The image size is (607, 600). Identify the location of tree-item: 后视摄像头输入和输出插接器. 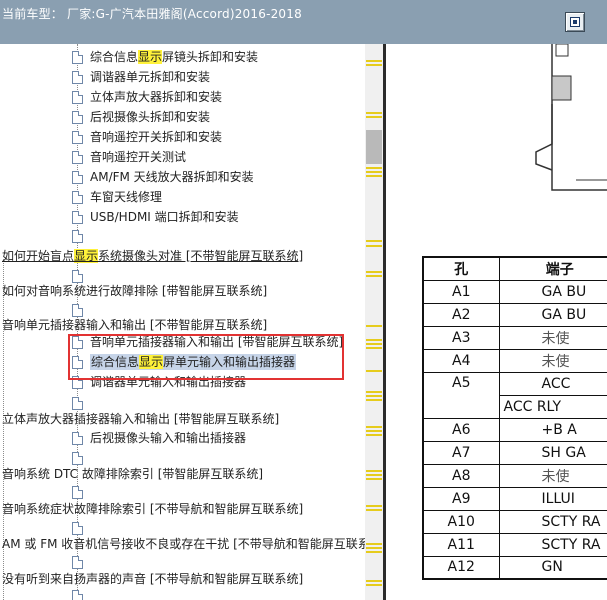
(159, 438).